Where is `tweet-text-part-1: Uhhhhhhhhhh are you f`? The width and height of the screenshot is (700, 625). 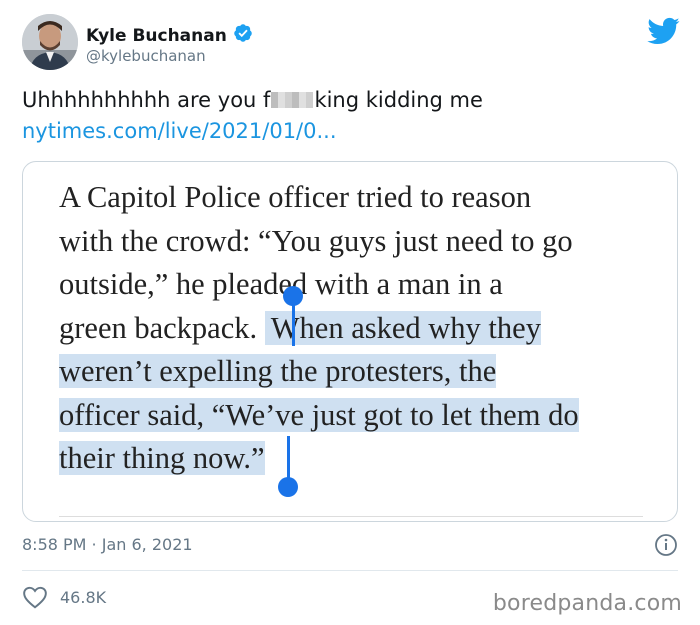 tweet-text-part-1: Uhhhhhhhhhh are you f is located at coordinates (146, 100).